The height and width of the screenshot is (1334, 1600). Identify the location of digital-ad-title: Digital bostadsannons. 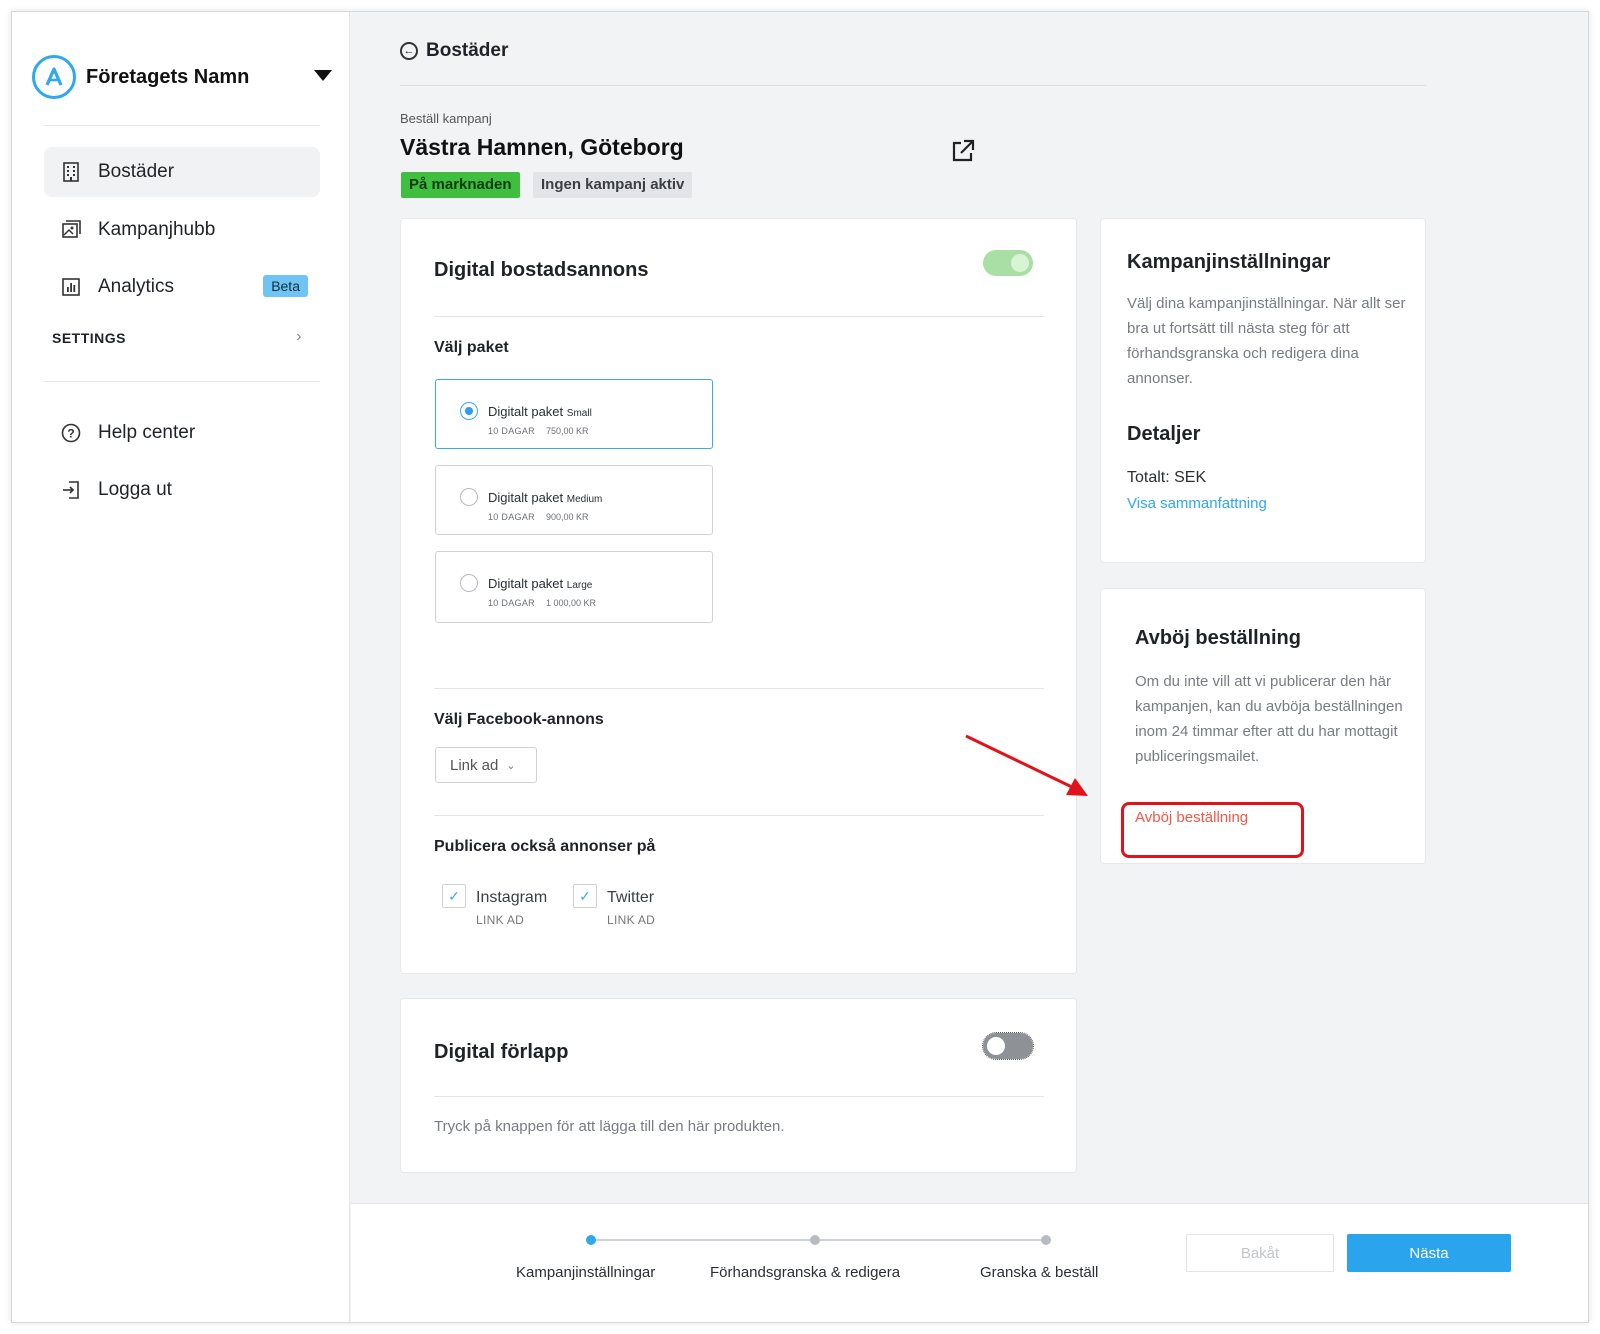
(541, 270).